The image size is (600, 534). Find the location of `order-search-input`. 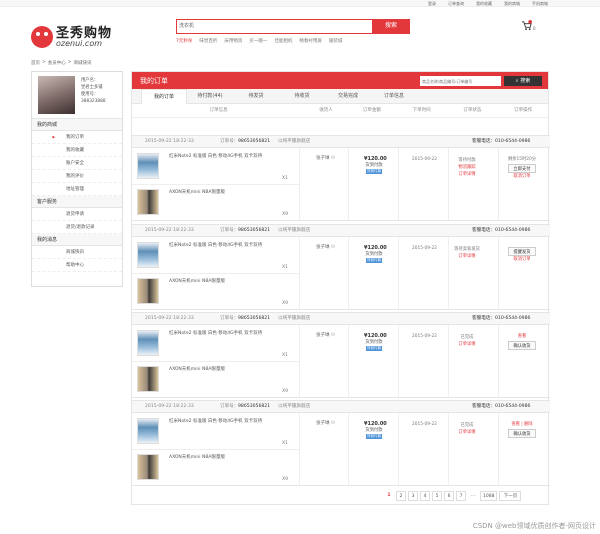

order-search-input is located at coordinates (460, 81).